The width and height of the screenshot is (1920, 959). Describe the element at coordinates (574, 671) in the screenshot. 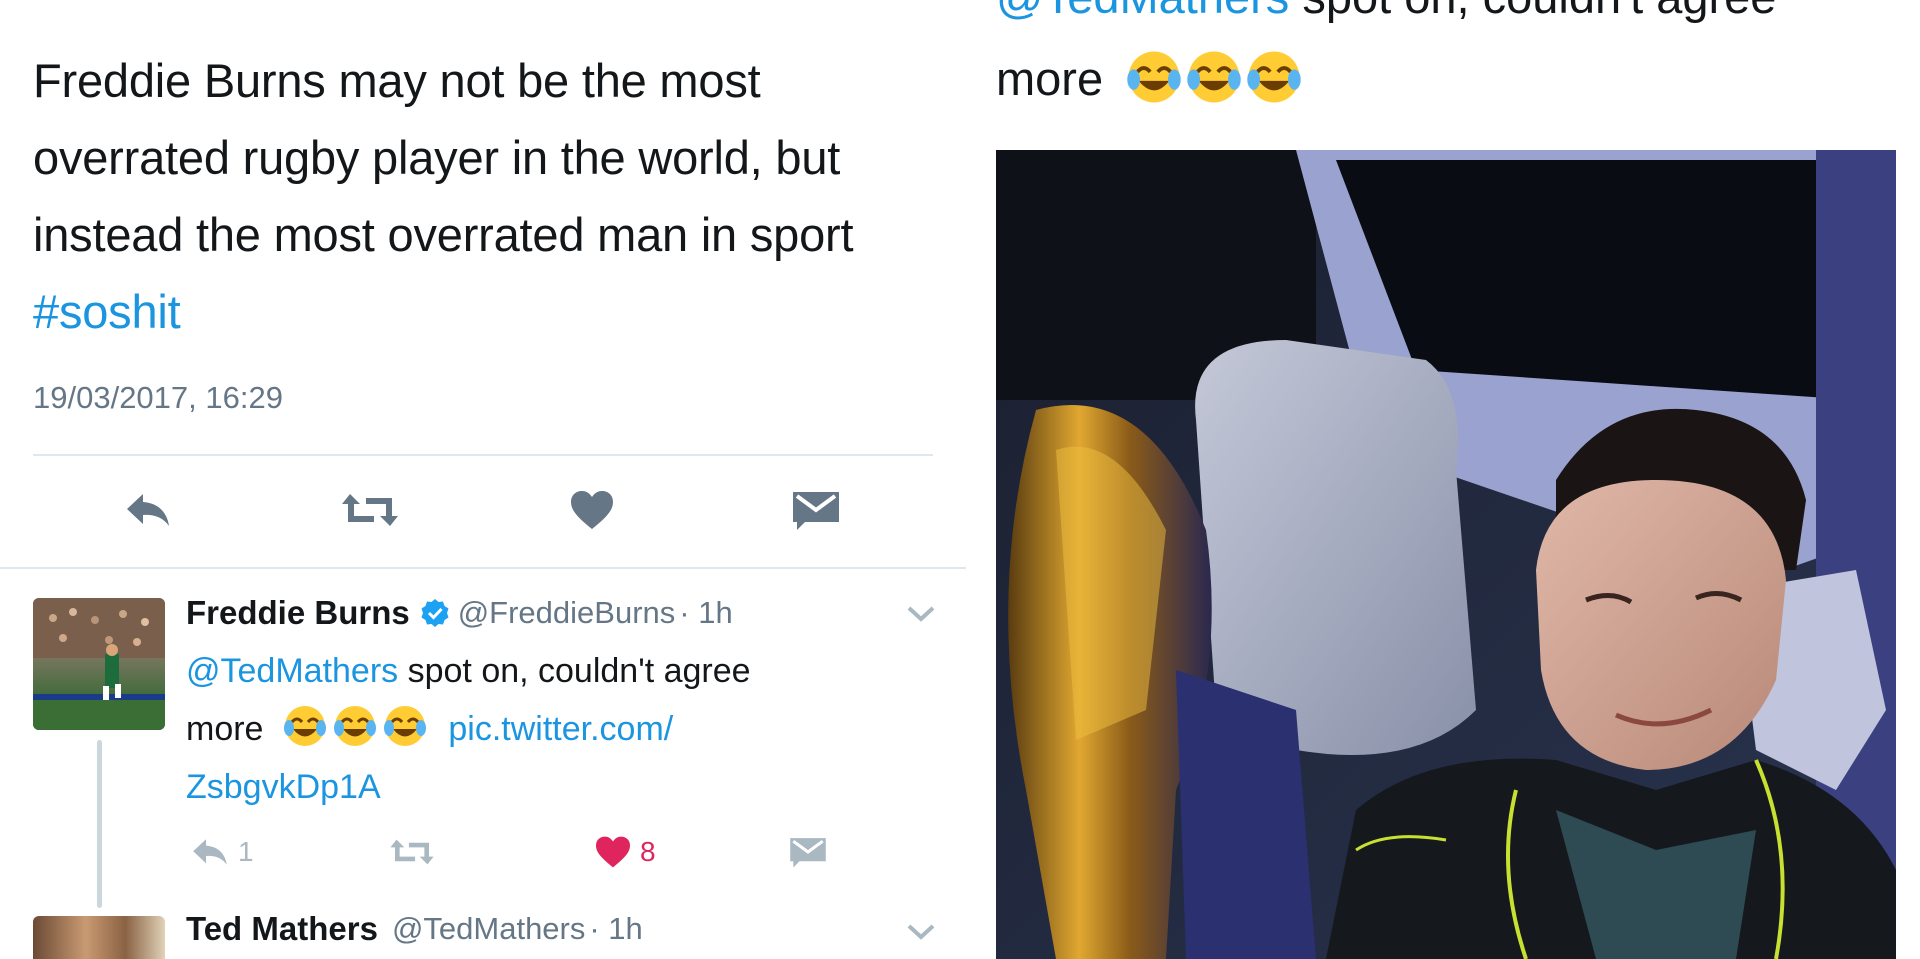

I see `reply-text-segment: spot on, couldn't agree` at that location.